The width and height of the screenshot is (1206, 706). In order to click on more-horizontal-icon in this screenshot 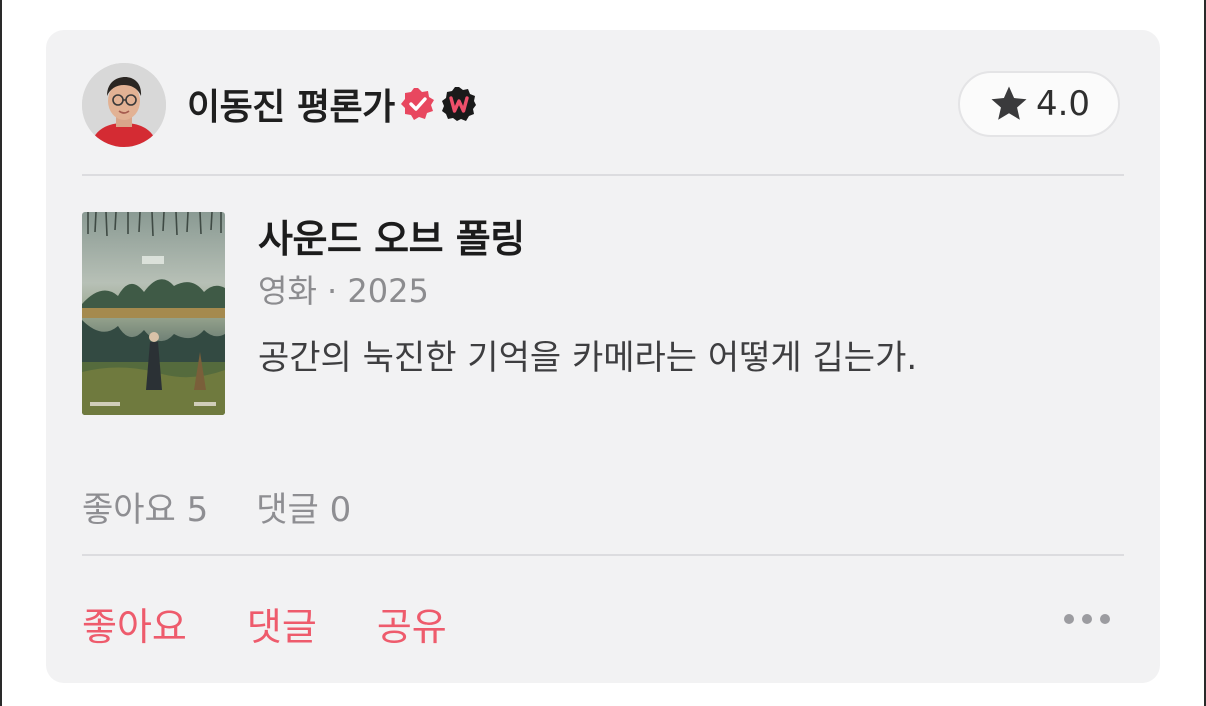, I will do `click(1094, 619)`.